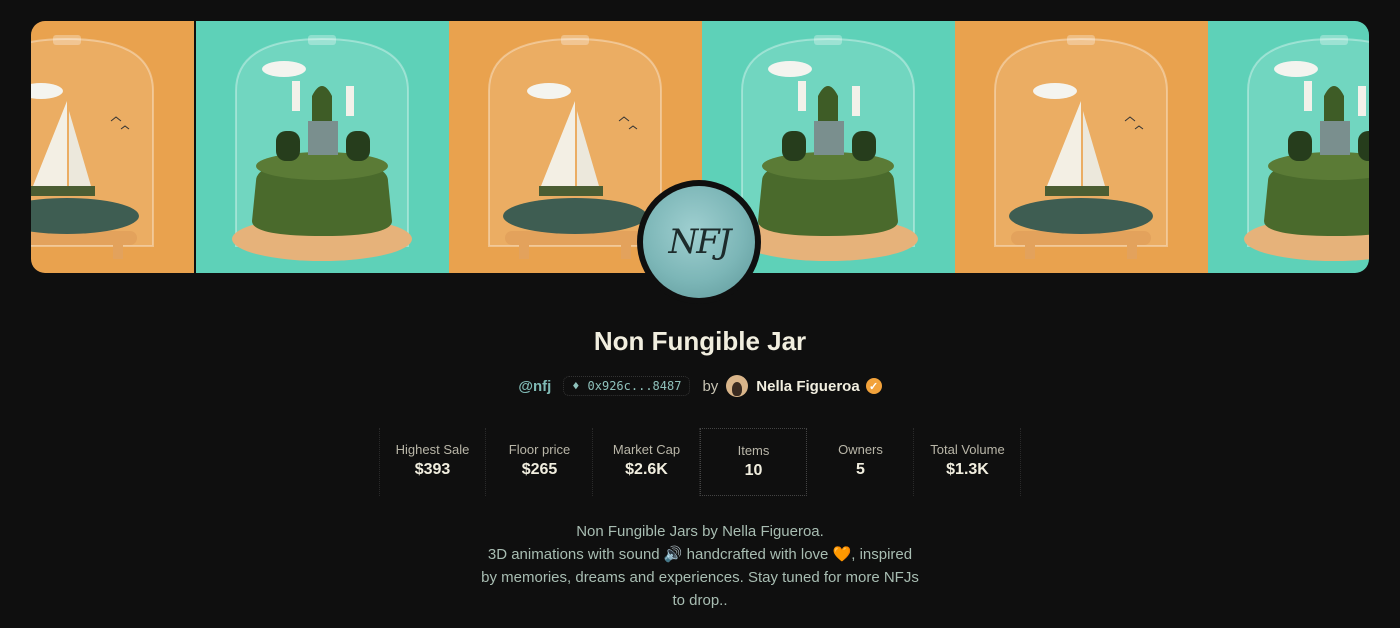 Image resolution: width=1400 pixels, height=628 pixels. I want to click on stat-value: $393, so click(432, 469).